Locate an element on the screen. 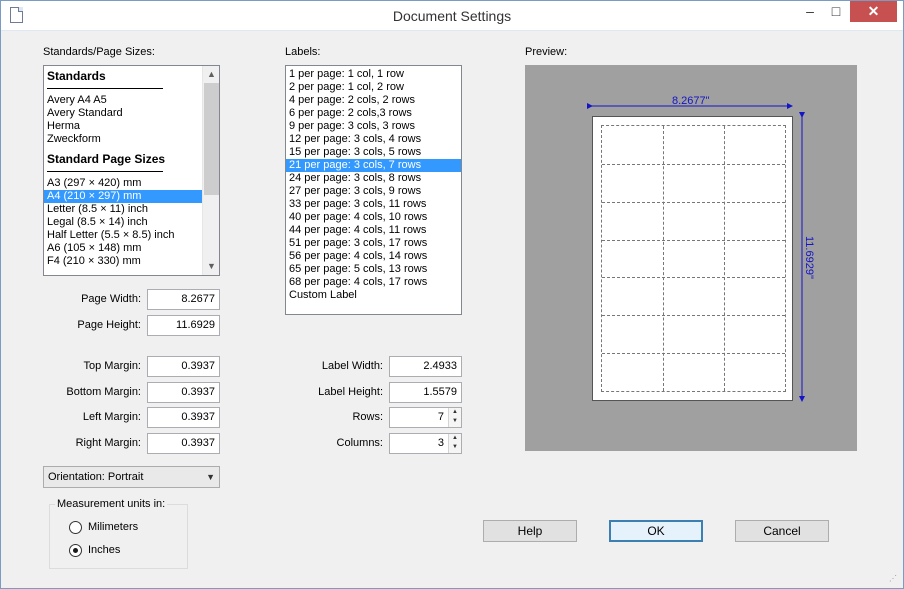 The width and height of the screenshot is (904, 589). rows-value: 7 is located at coordinates (440, 417).